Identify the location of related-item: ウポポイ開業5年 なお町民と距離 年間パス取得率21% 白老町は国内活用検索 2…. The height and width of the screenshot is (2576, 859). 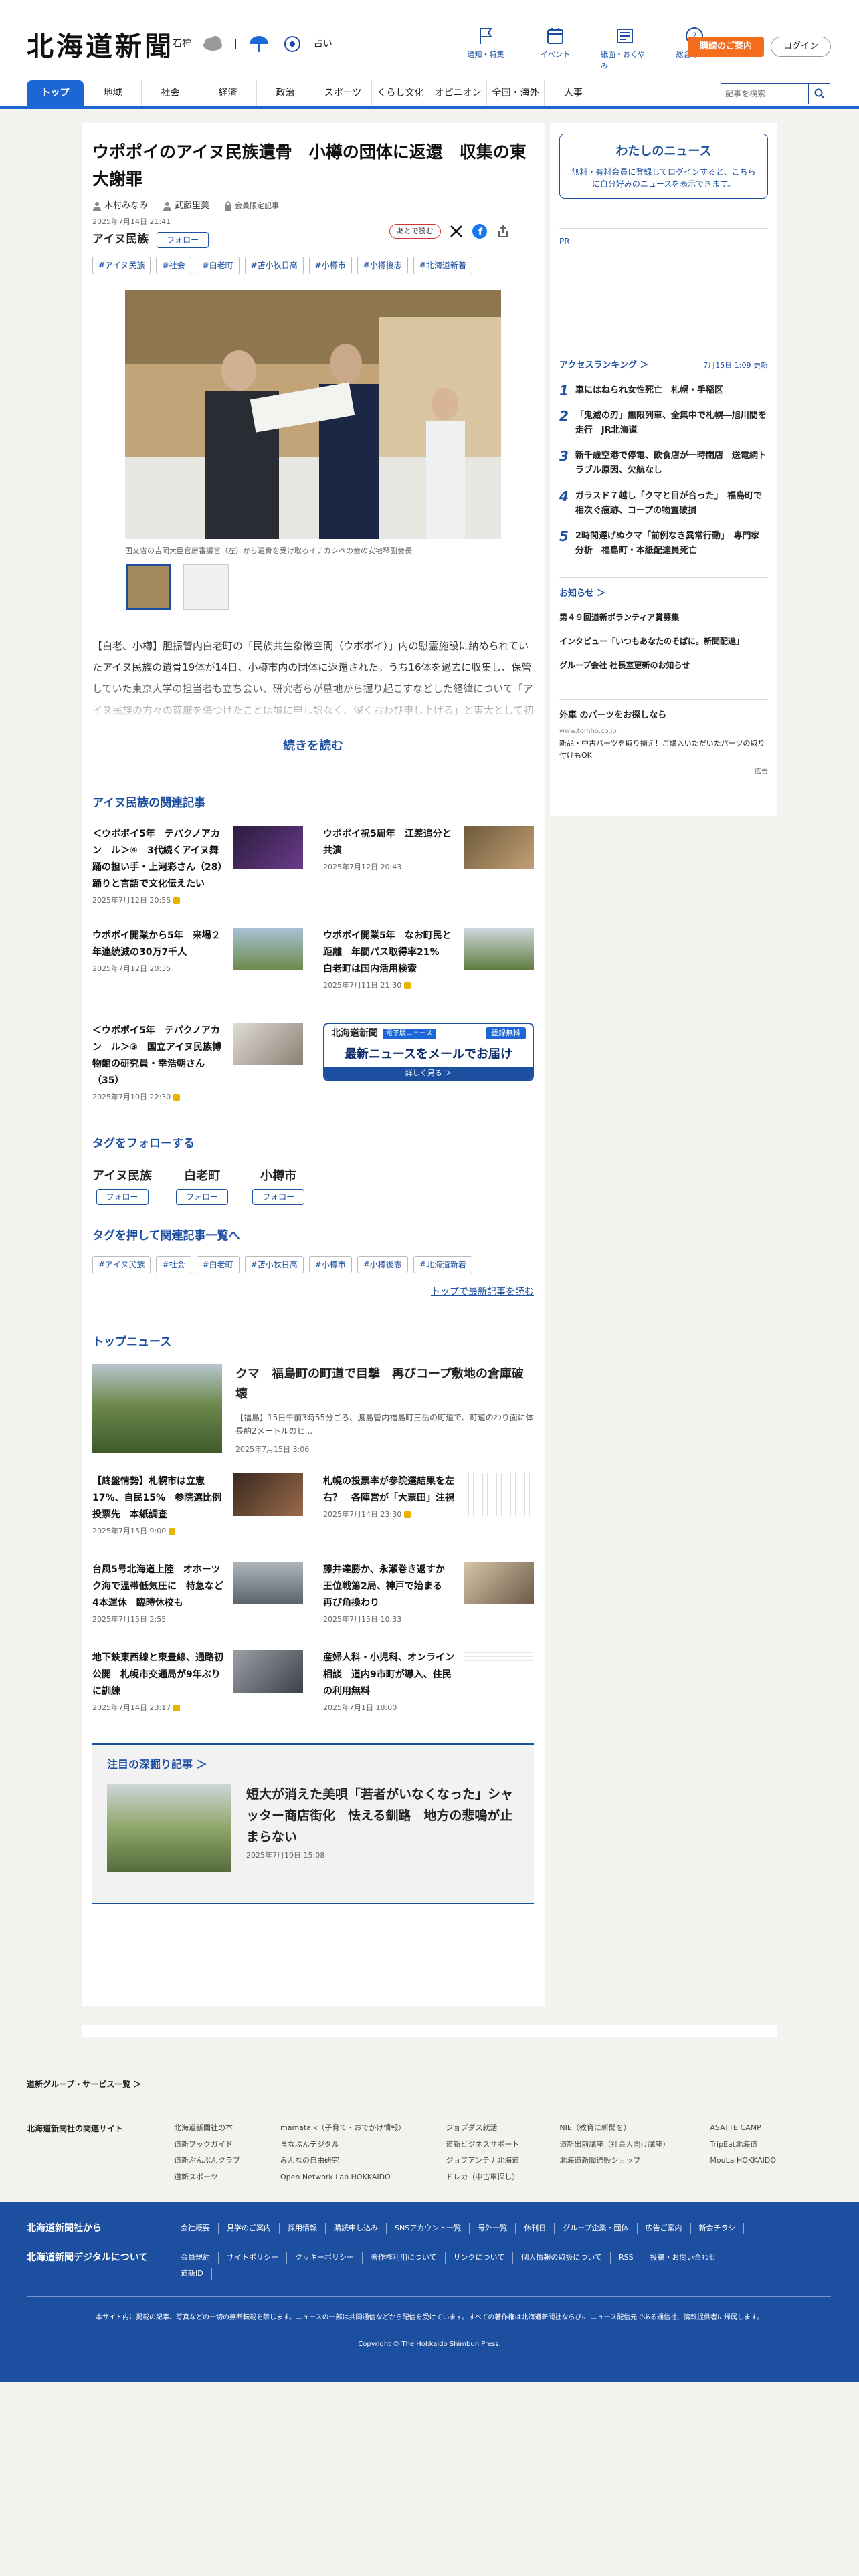
(428, 965).